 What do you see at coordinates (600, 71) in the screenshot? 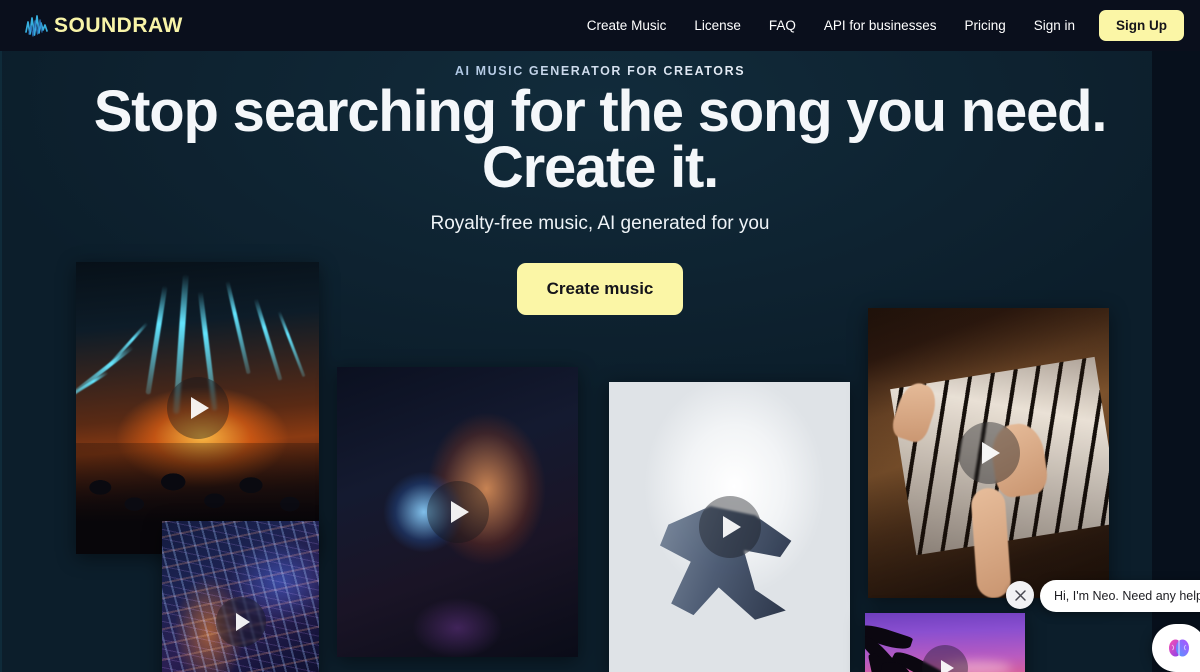
I see `eyebrow-text: AI MUSIC GENERATOR FOR CREATORS` at bounding box center [600, 71].